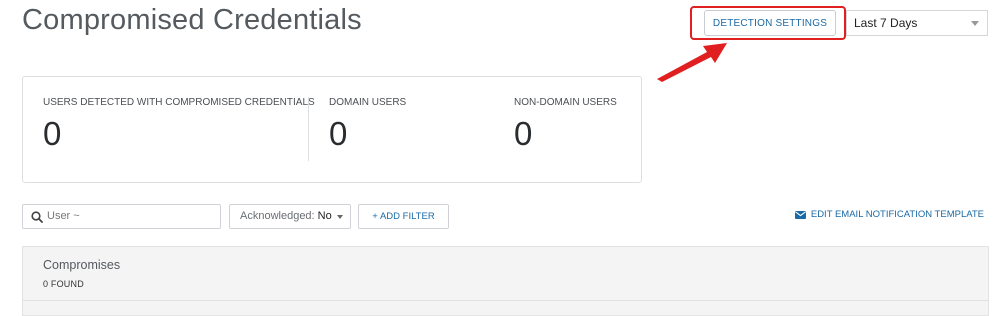 The image size is (1004, 316). I want to click on edit-email-template-link: EDIT EMAIL NOTIFICATION TEMPLATE, so click(889, 214).